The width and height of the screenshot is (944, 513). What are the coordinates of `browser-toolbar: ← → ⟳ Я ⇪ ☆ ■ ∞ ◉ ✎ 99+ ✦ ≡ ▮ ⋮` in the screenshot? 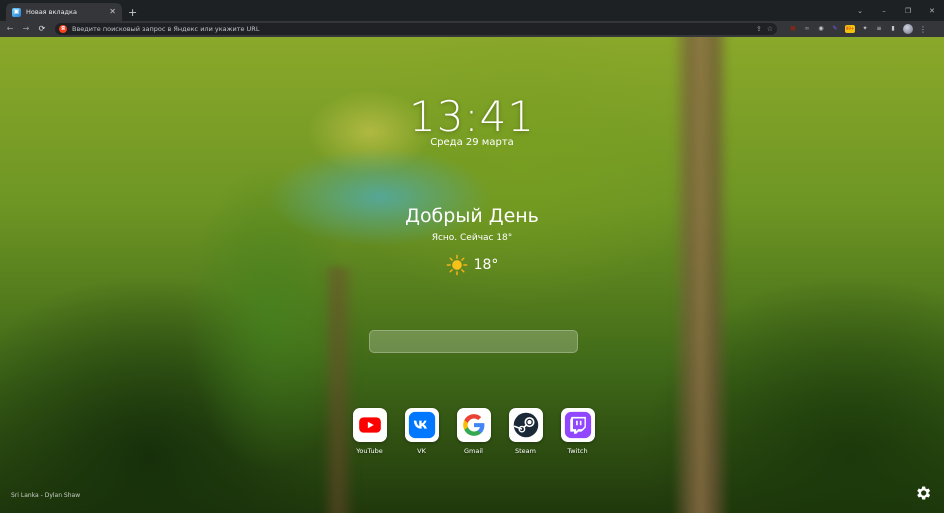 It's located at (472, 29).